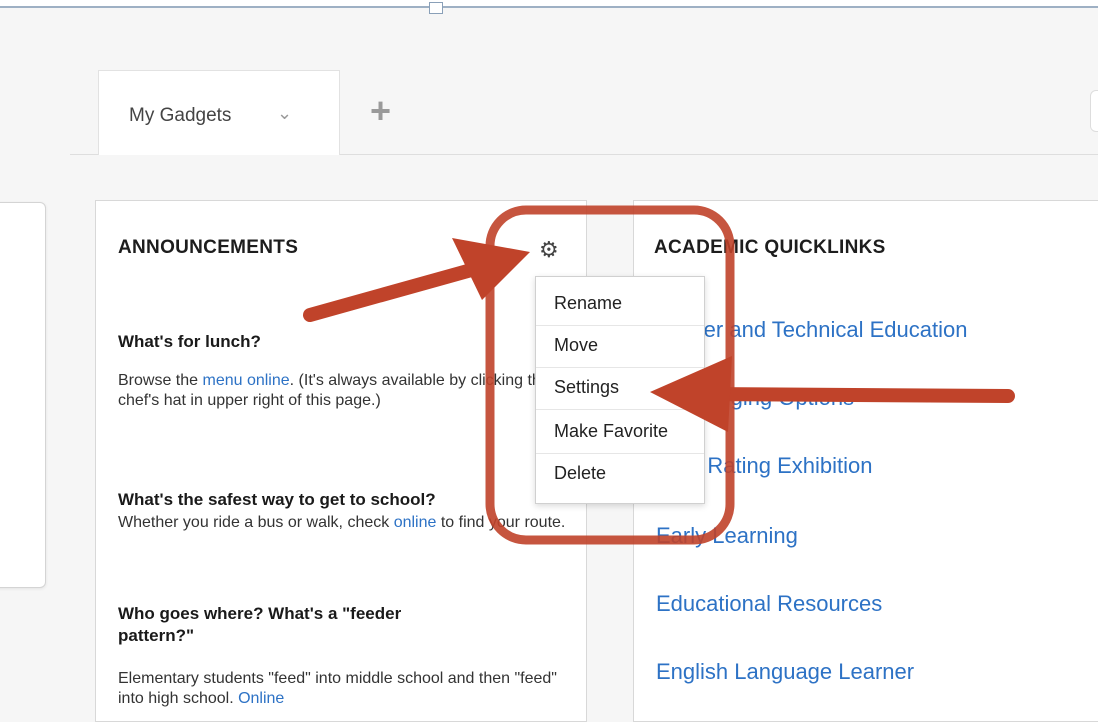 This screenshot has height=722, width=1098. Describe the element at coordinates (584, 112) in the screenshot. I see `gadget-tab-bar: My Gadgets ⌄ +` at that location.